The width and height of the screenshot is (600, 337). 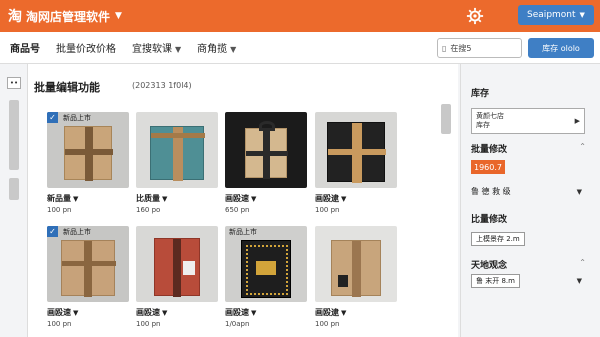 I want to click on tab-label: 宜搜软课, so click(x=152, y=49).